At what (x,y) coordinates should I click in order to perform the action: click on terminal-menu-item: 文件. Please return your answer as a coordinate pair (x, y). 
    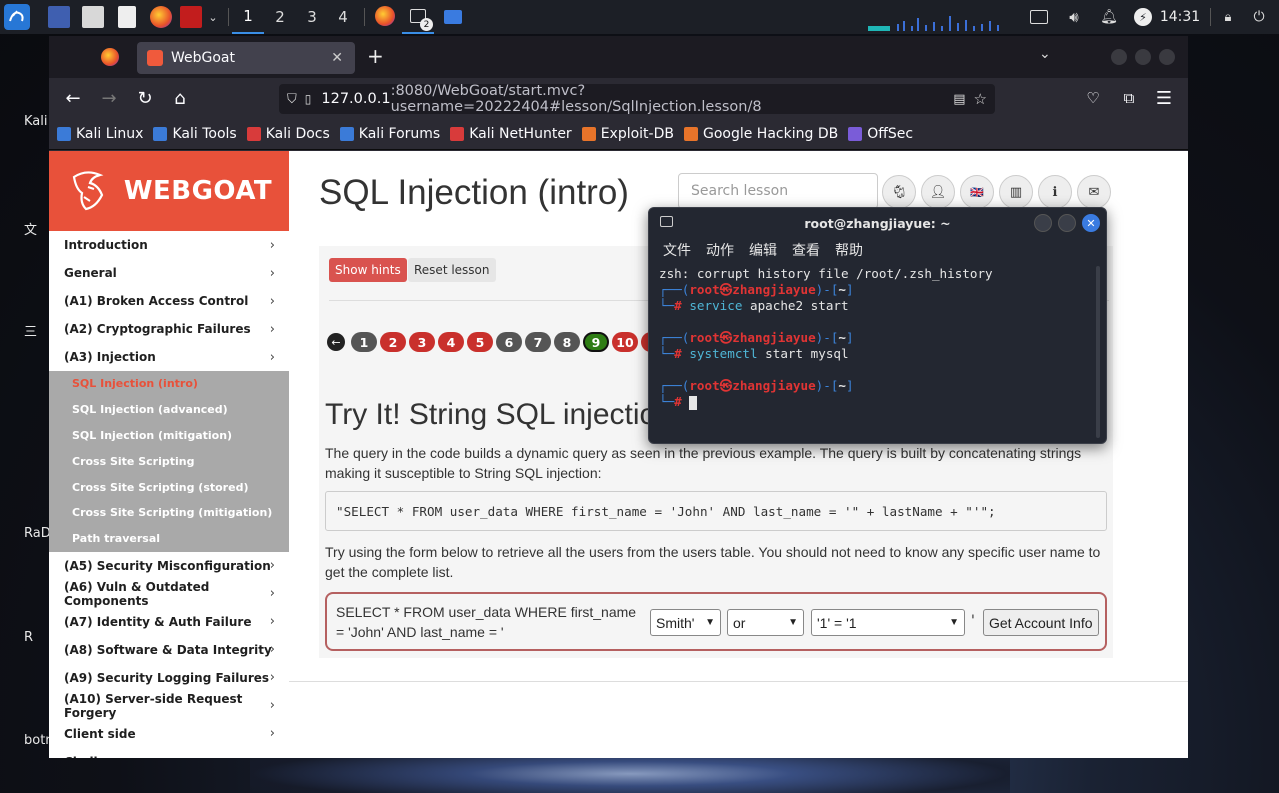
    Looking at the image, I should click on (677, 250).